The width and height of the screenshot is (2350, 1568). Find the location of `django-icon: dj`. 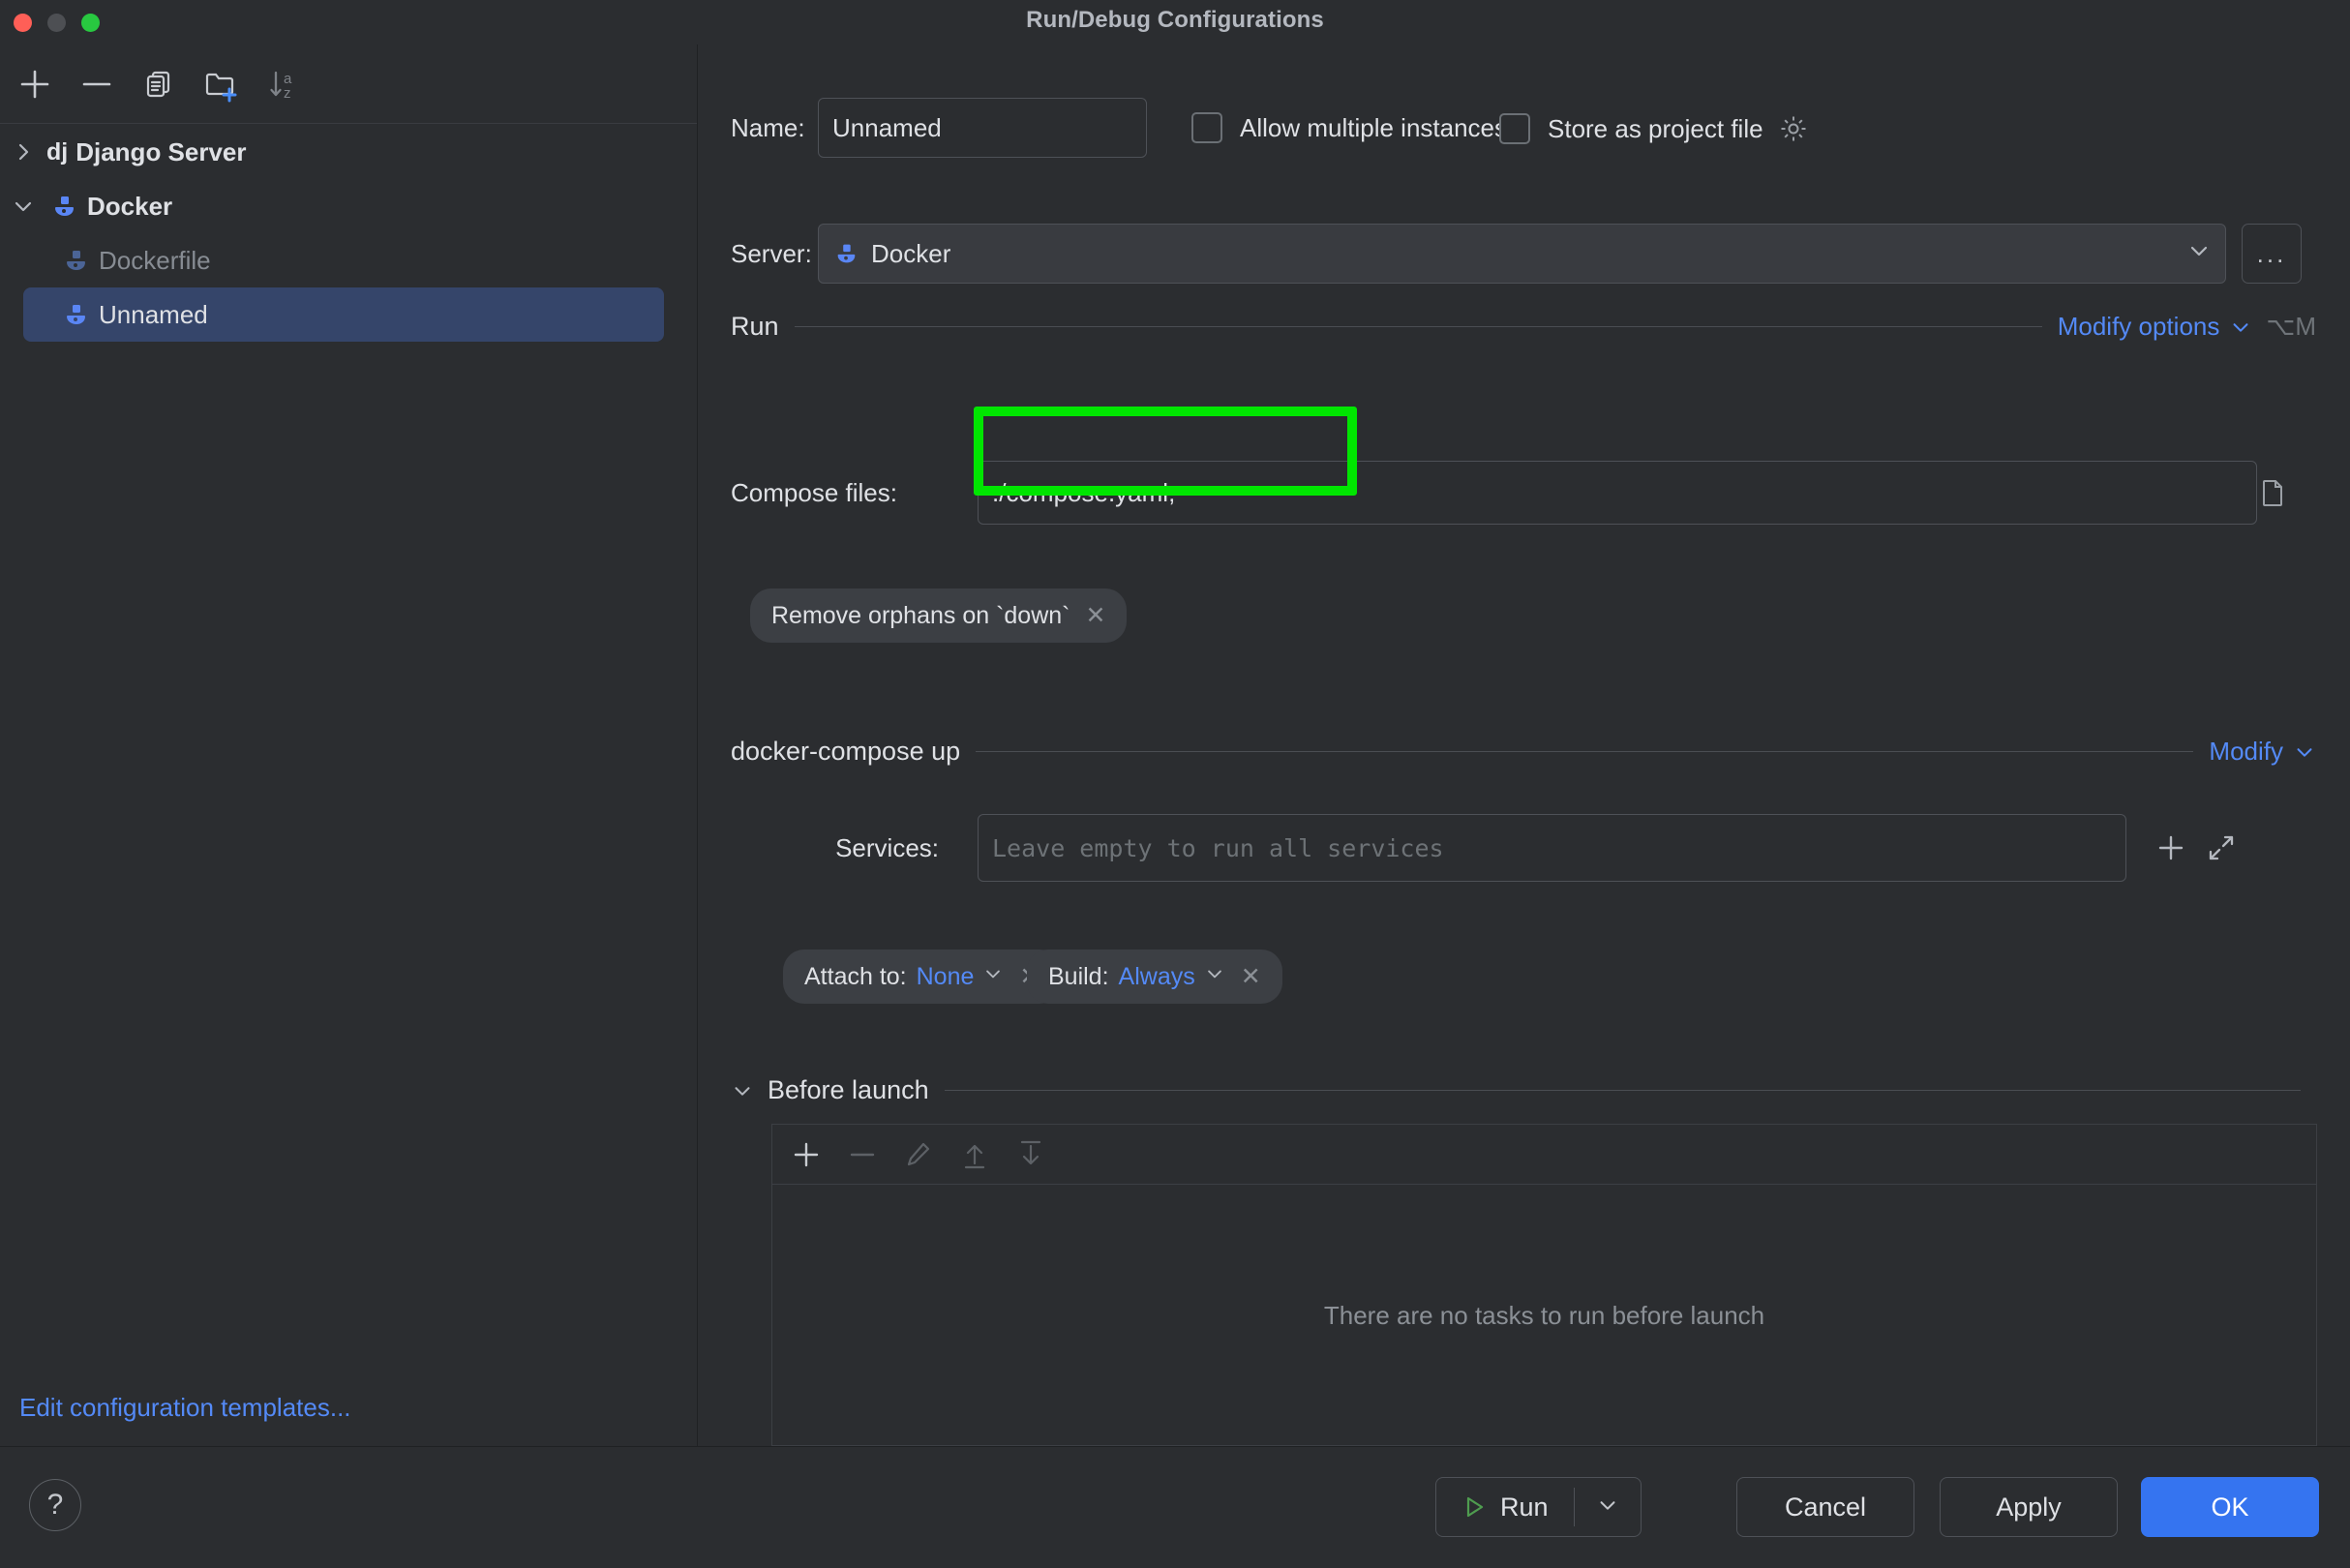

django-icon: dj is located at coordinates (57, 151).